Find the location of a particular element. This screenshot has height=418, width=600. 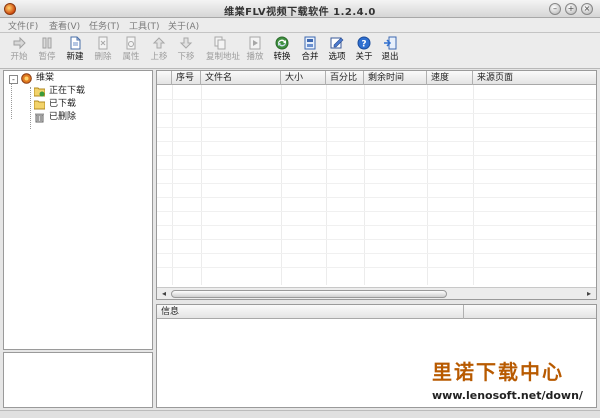

tree-root: - 维棠 is located at coordinates (46, 78).